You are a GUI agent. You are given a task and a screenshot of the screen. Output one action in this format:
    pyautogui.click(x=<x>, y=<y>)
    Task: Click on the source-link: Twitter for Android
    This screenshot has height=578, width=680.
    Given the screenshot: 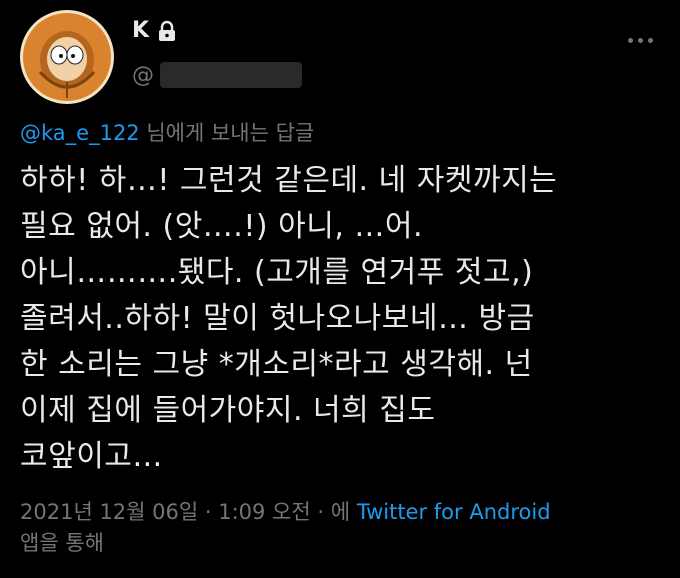 What is the action you would take?
    pyautogui.click(x=454, y=512)
    